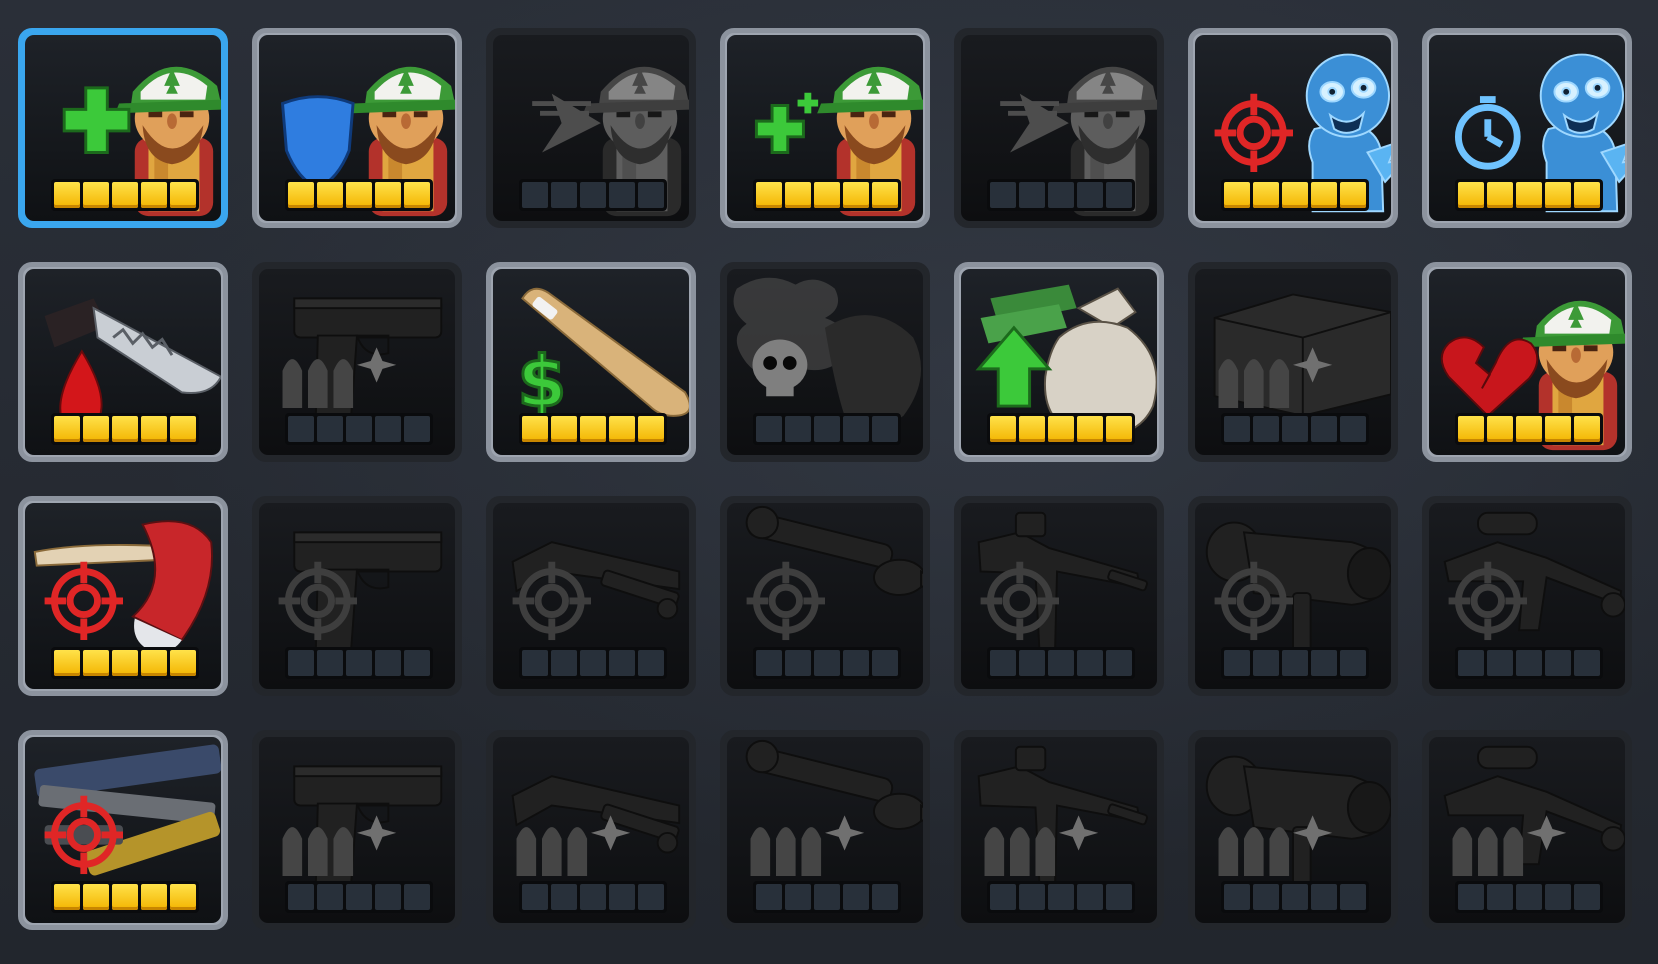  Describe the element at coordinates (825, 128) in the screenshot. I see `upgrade-slot-hero-regen` at that location.